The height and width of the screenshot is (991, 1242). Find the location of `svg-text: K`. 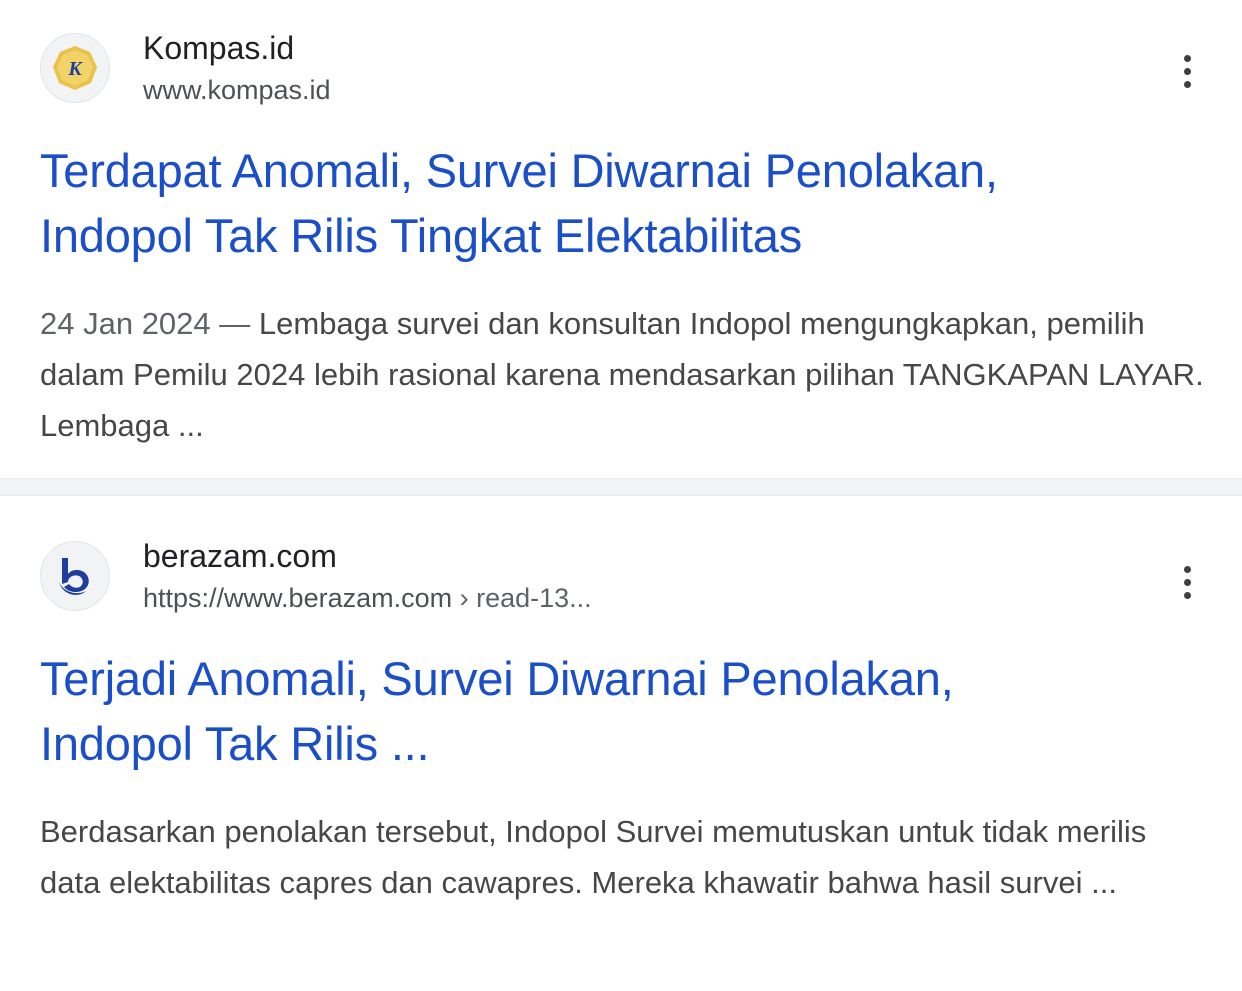

svg-text: K is located at coordinates (75, 69).